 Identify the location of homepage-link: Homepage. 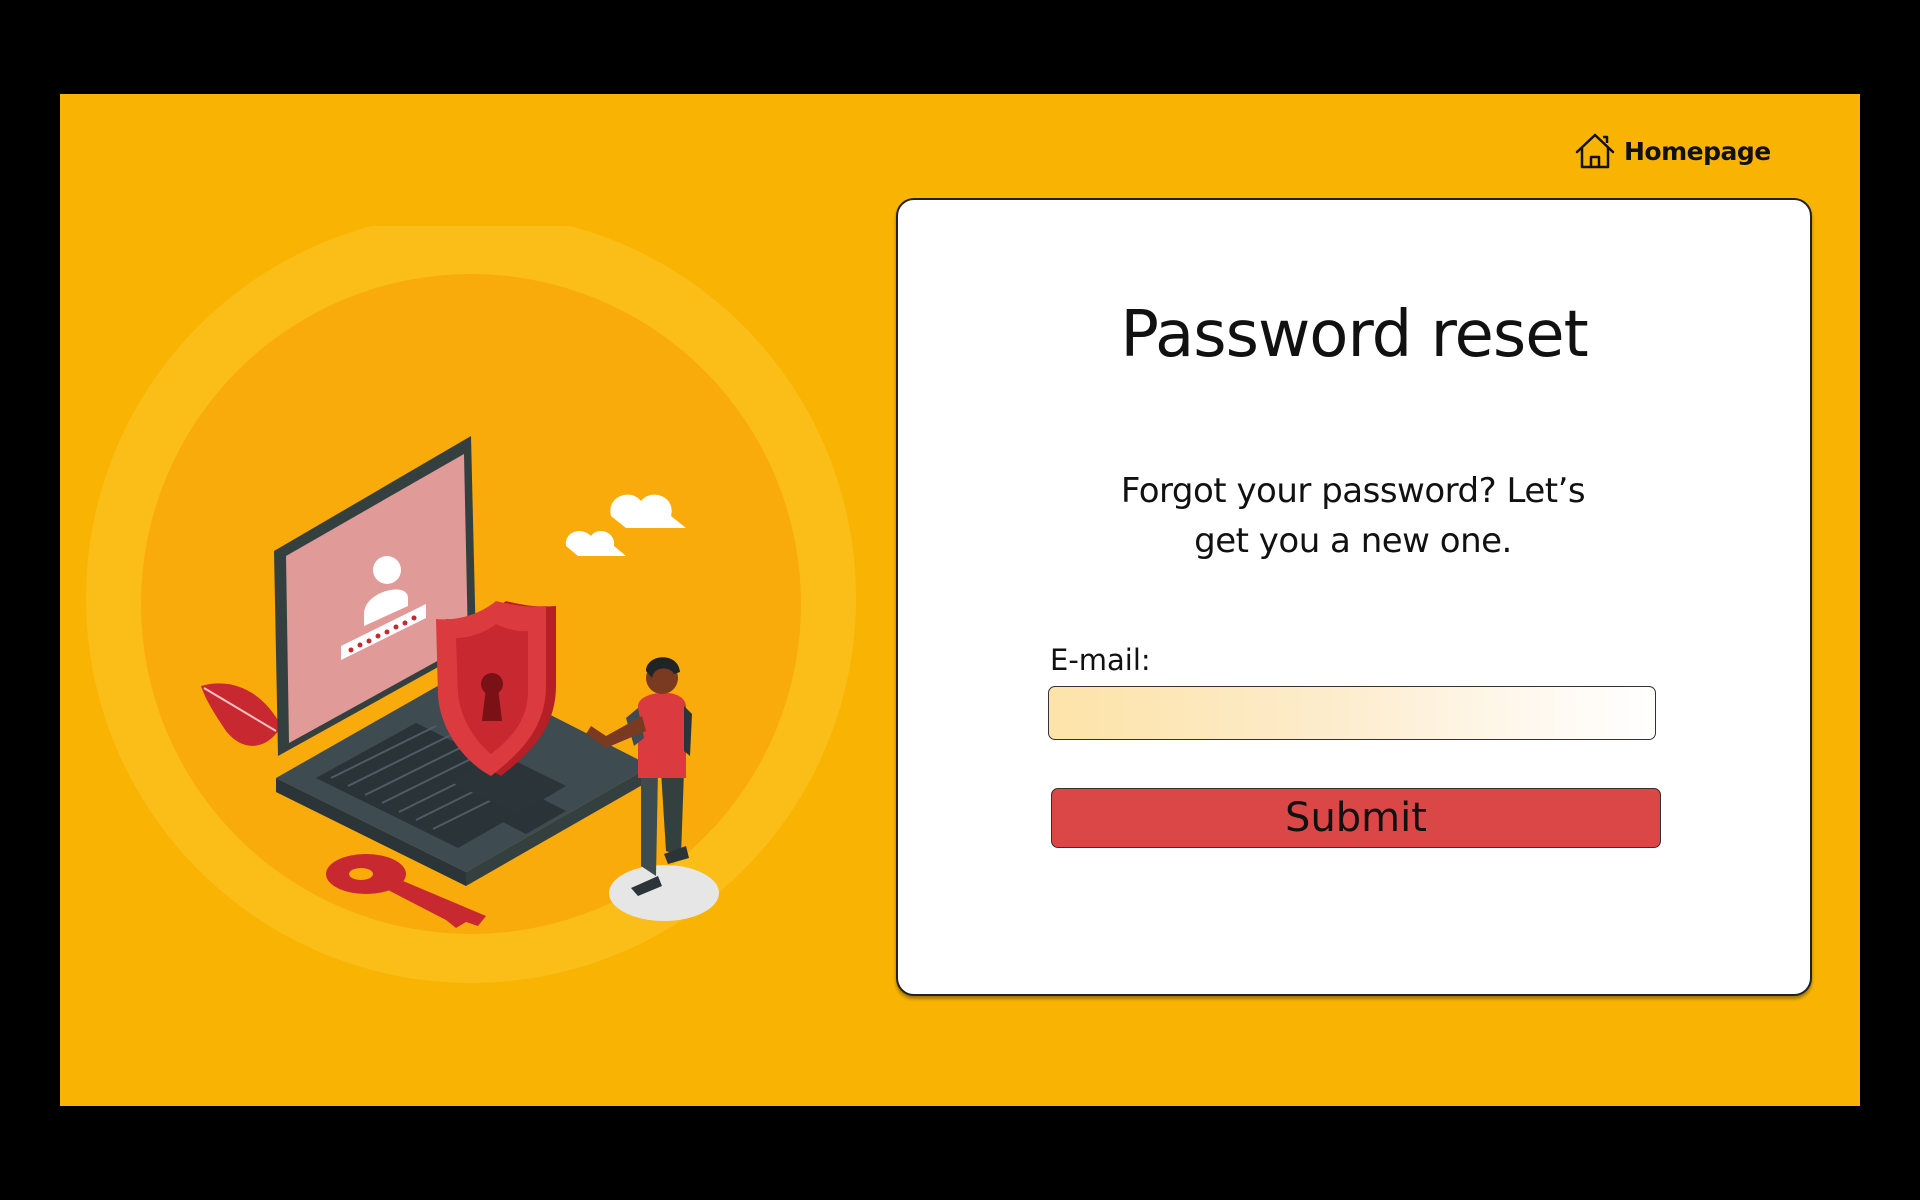
(1672, 151).